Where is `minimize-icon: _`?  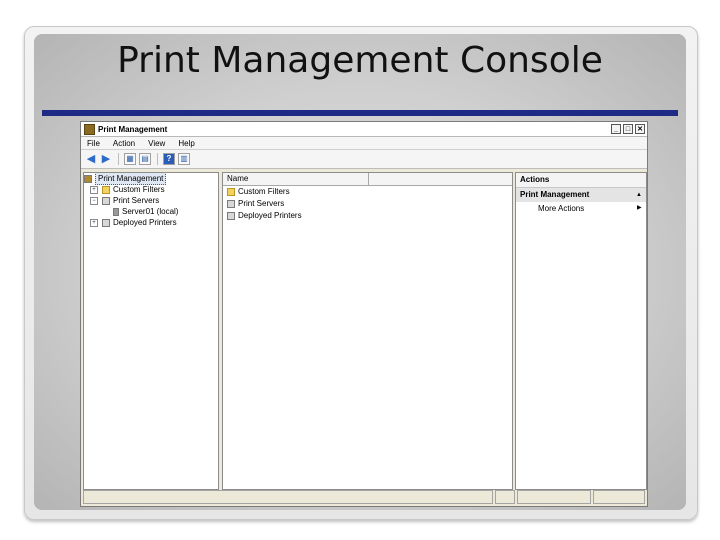 minimize-icon: _ is located at coordinates (616, 129).